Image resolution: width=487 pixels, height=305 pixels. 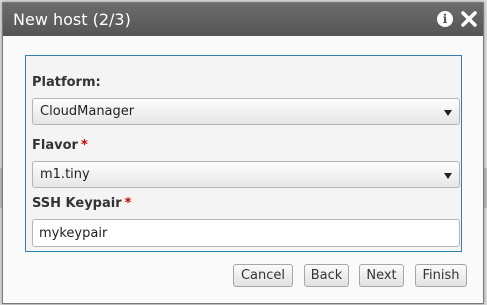 What do you see at coordinates (246, 174) in the screenshot?
I see `flavor-select: m1.tiny` at bounding box center [246, 174].